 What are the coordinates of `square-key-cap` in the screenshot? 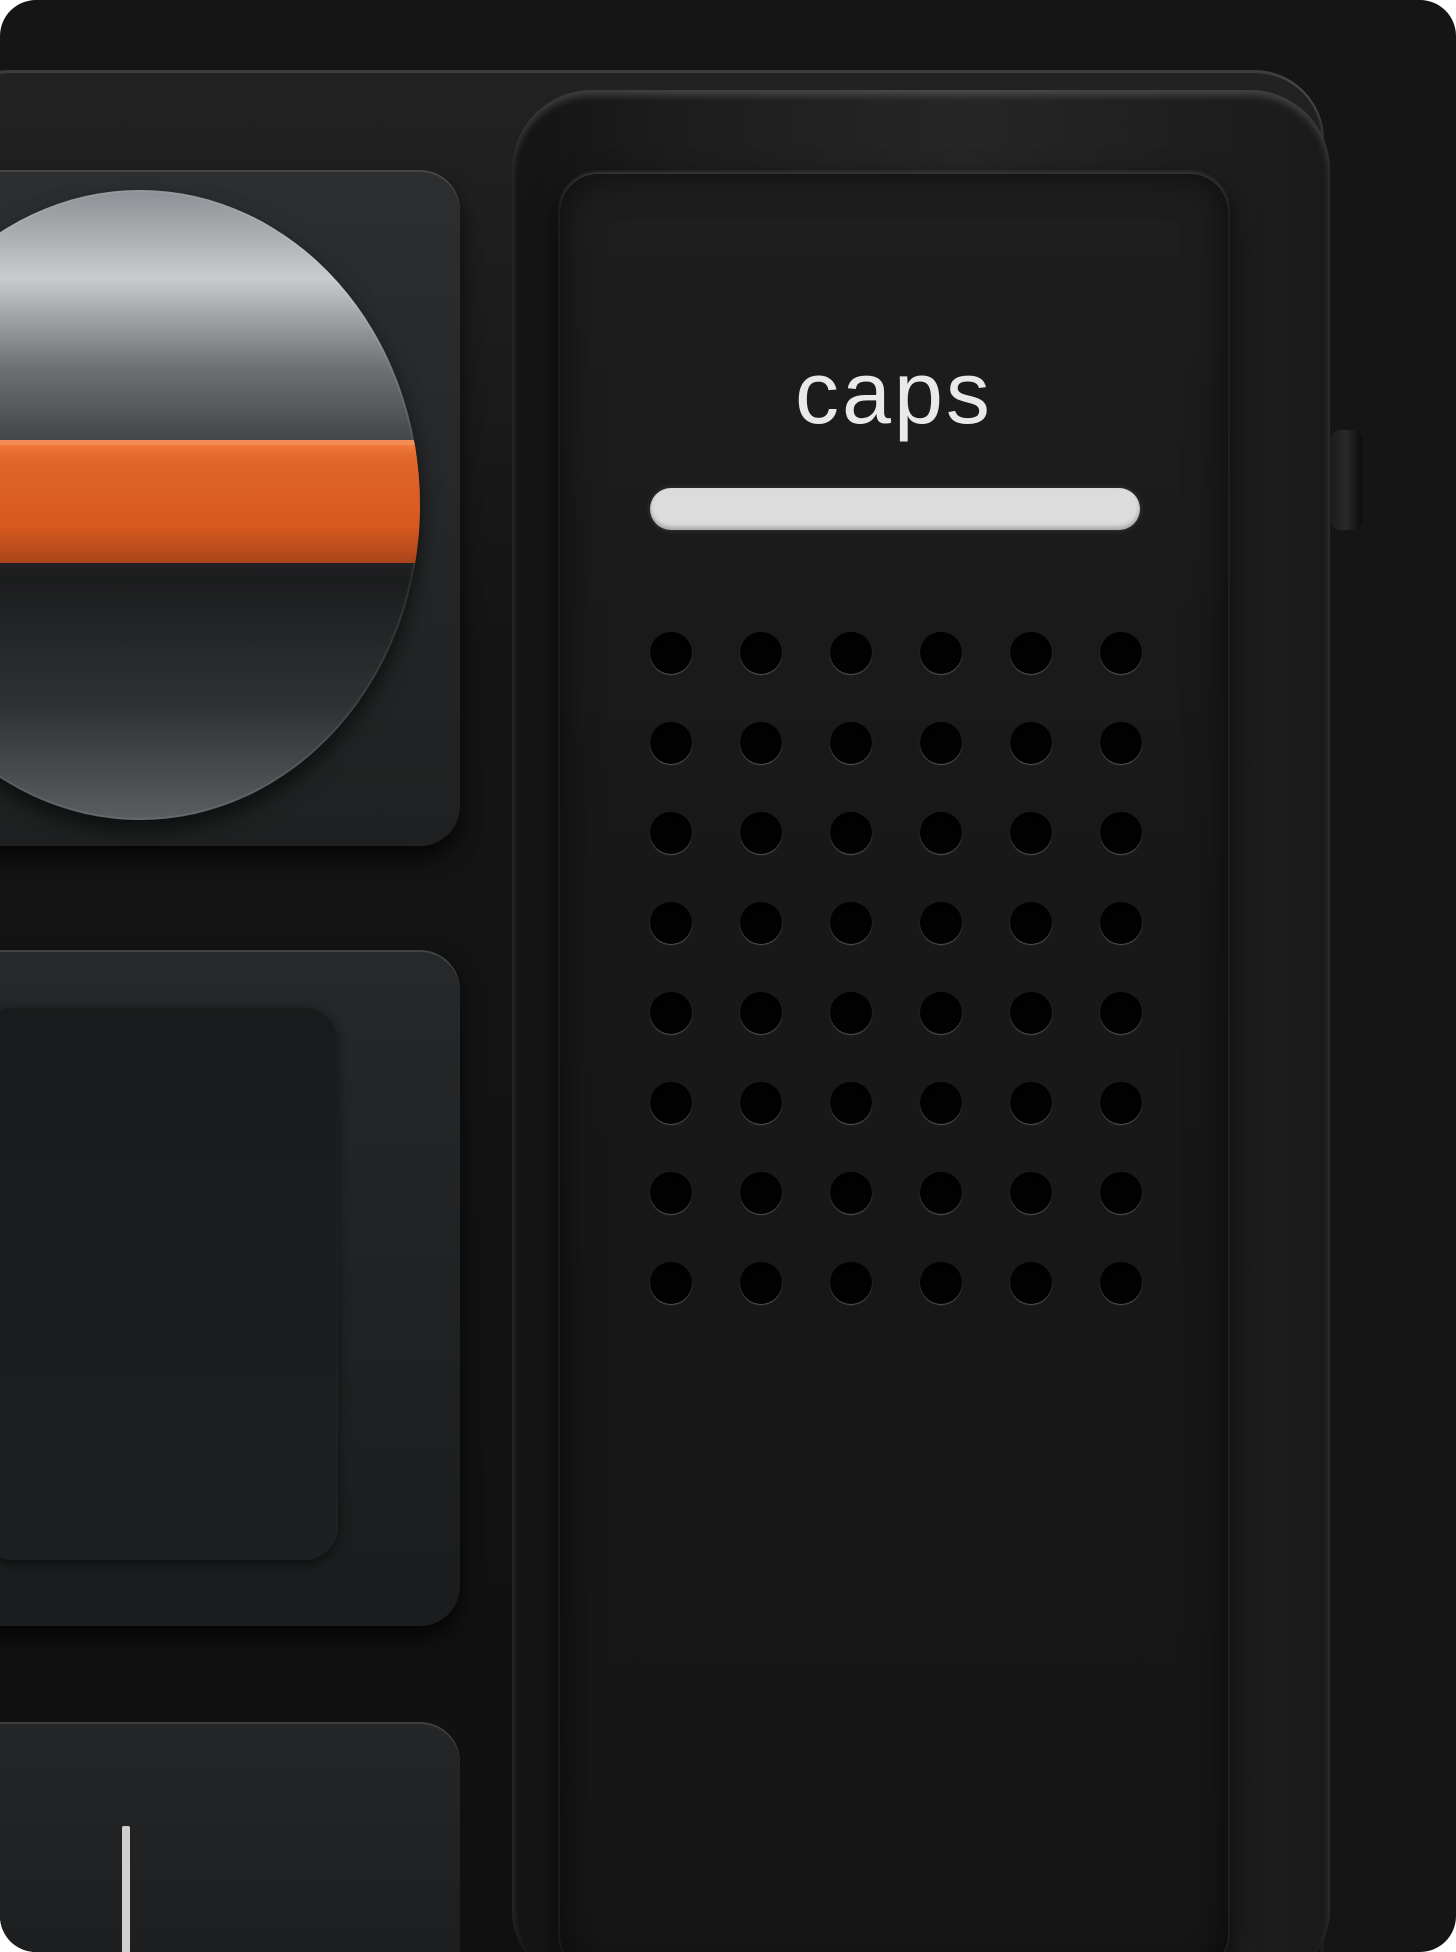 It's located at (169, 1282).